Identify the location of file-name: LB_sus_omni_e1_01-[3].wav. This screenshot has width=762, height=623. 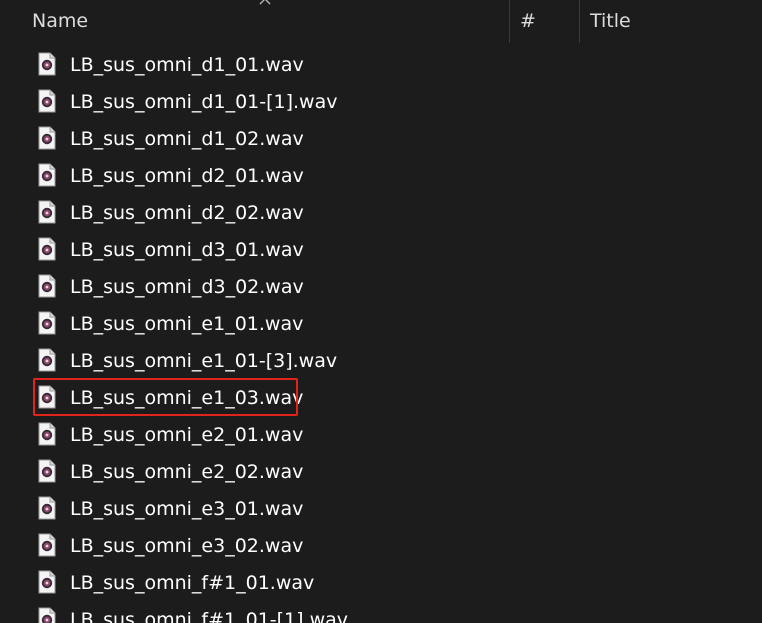
(203, 361).